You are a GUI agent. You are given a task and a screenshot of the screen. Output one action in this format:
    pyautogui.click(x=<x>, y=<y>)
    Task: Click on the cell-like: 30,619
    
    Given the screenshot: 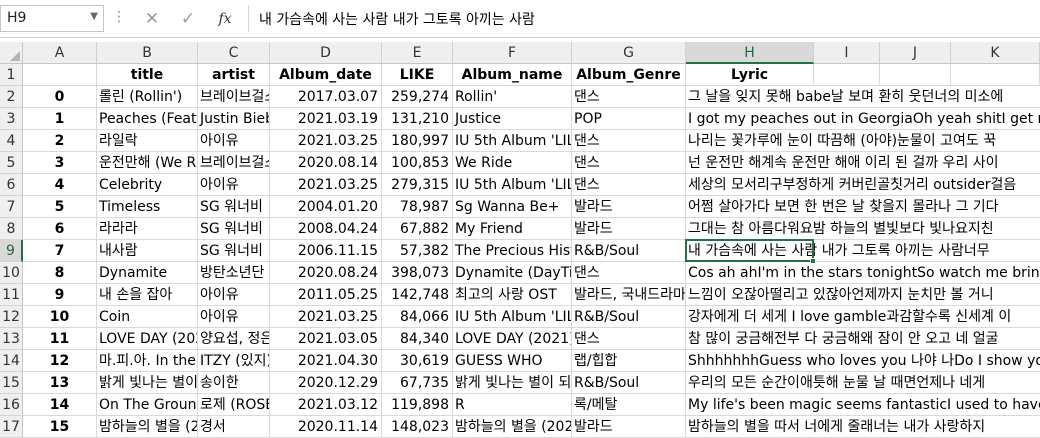 What is the action you would take?
    pyautogui.click(x=417, y=361)
    